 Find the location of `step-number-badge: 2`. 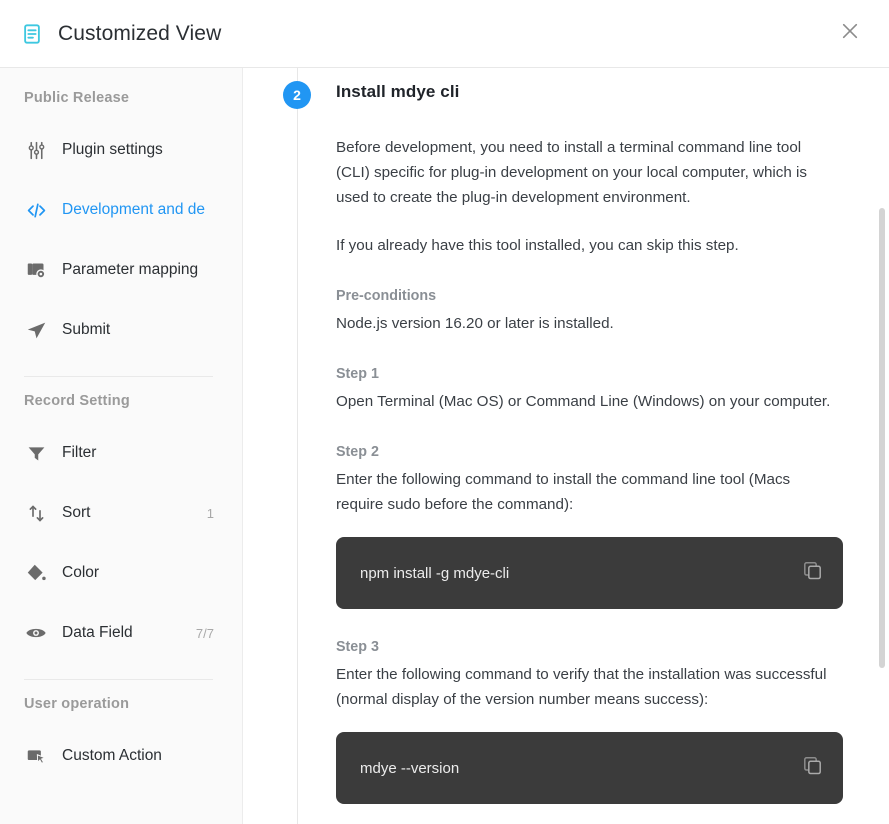

step-number-badge: 2 is located at coordinates (297, 95).